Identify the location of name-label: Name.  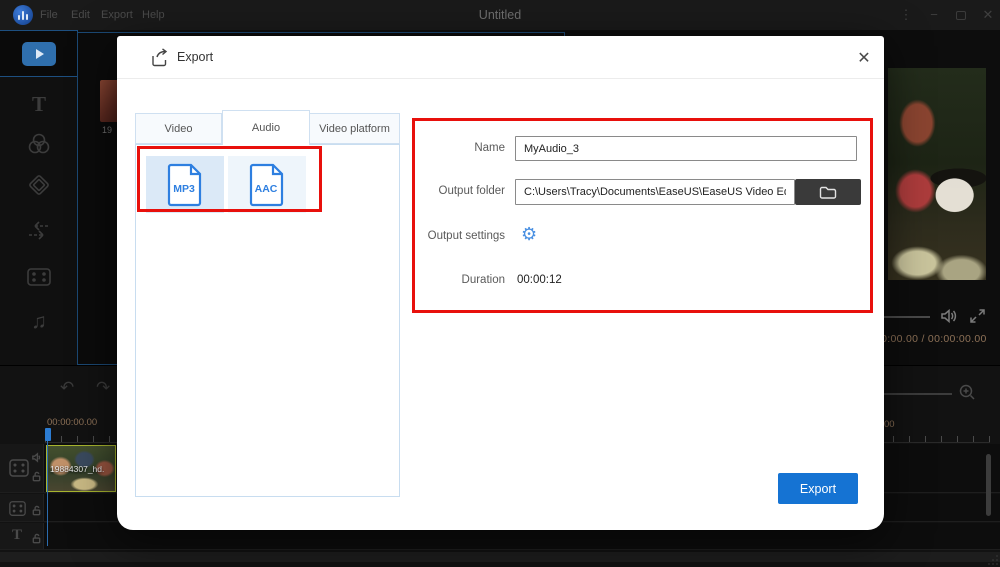
(489, 148).